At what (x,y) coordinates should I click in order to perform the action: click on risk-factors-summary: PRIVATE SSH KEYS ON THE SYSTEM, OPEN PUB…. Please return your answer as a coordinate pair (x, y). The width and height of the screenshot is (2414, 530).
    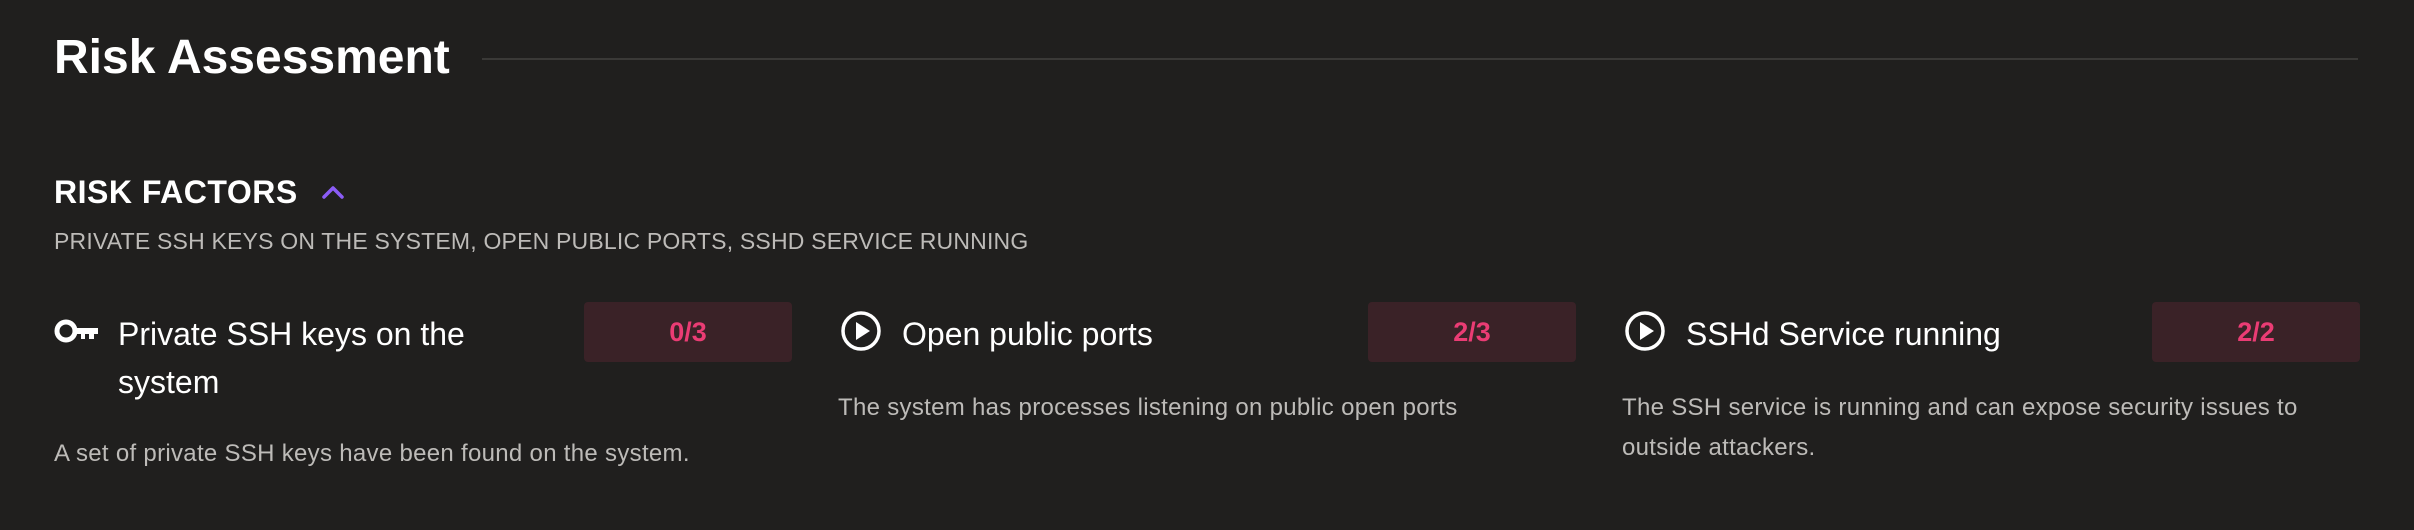
    Looking at the image, I should click on (541, 241).